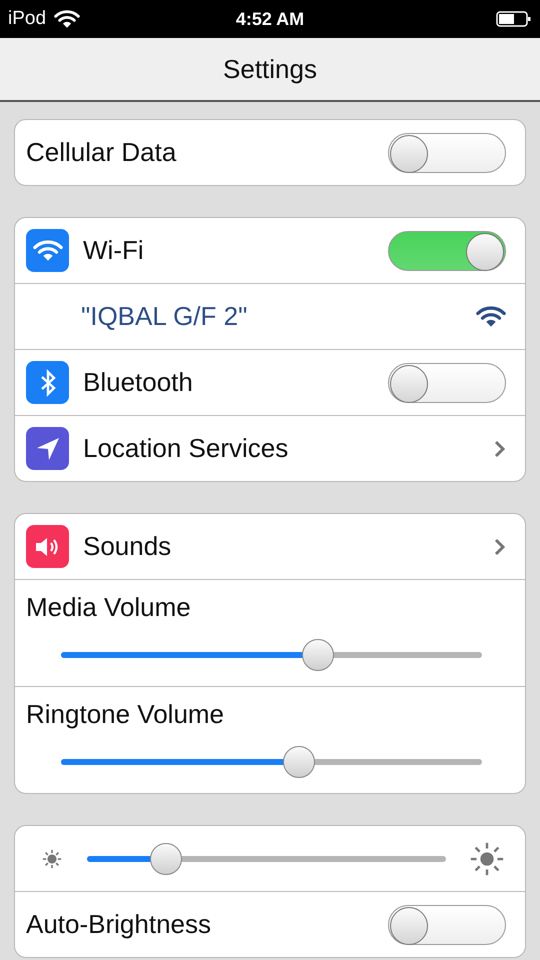 The height and width of the screenshot is (960, 540). I want to click on settings-row: Location Services, so click(270, 448).